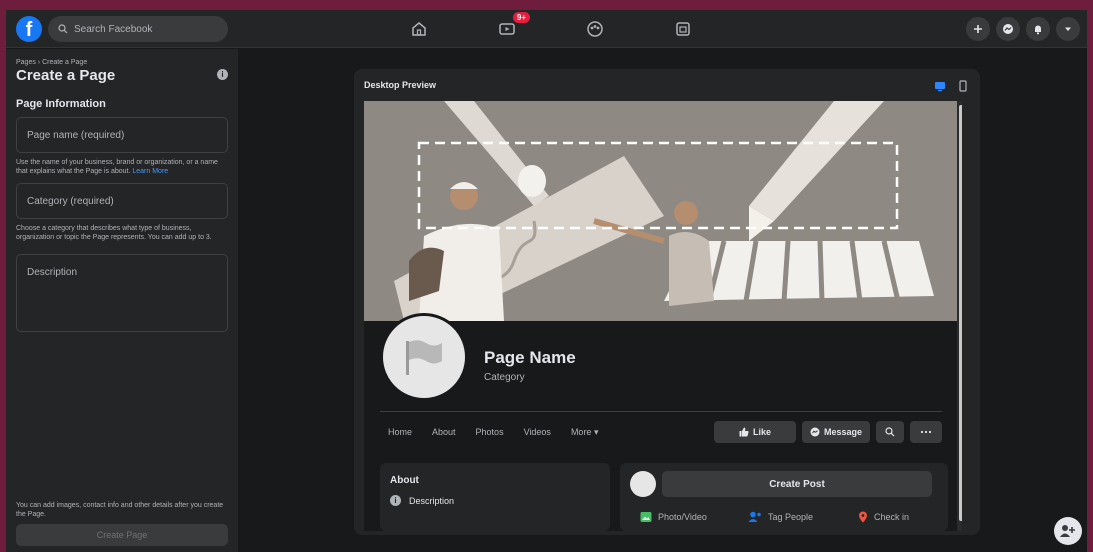 The width and height of the screenshot is (1093, 552). I want to click on profile-picture, so click(424, 357).